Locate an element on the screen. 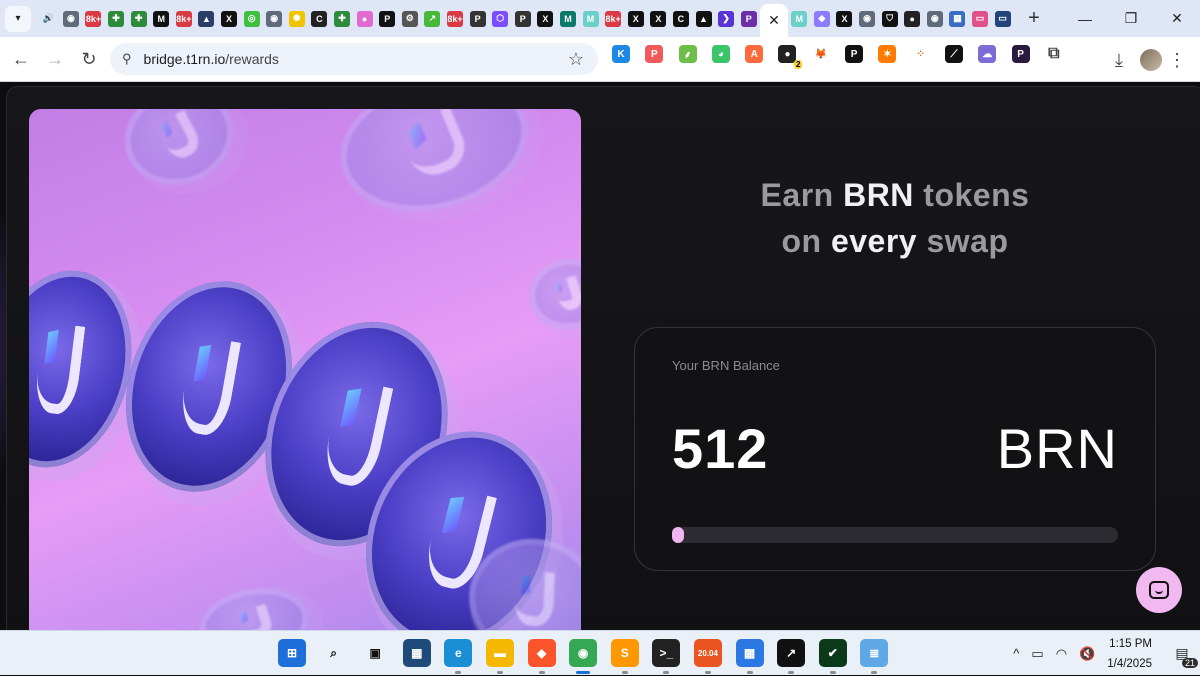 The height and width of the screenshot is (676, 1200). k-extension-icon: K is located at coordinates (621, 54).